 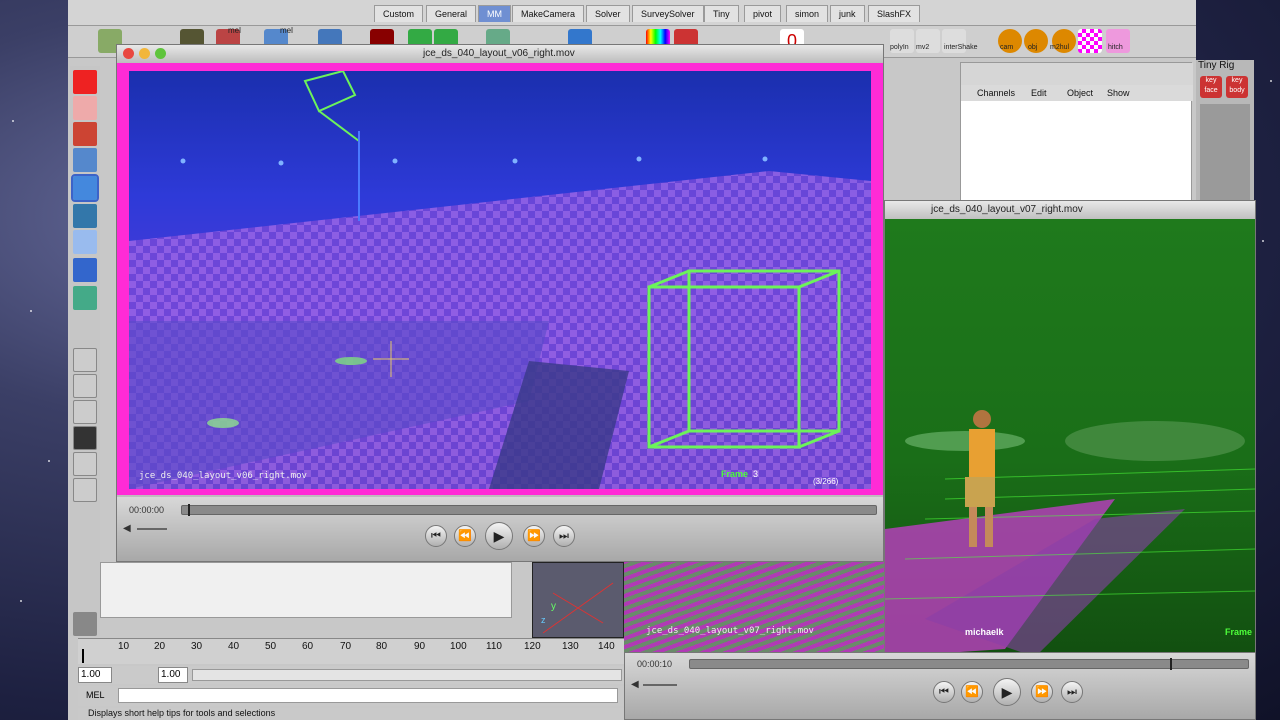 I want to click on tick-label: 140, so click(x=606, y=646).